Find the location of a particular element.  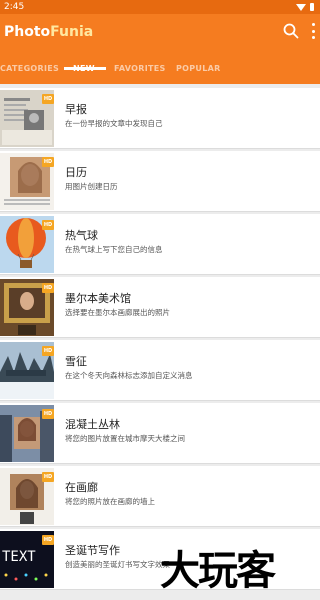

effect-description: 在一份早报的文章中发现自己 is located at coordinates (114, 123).